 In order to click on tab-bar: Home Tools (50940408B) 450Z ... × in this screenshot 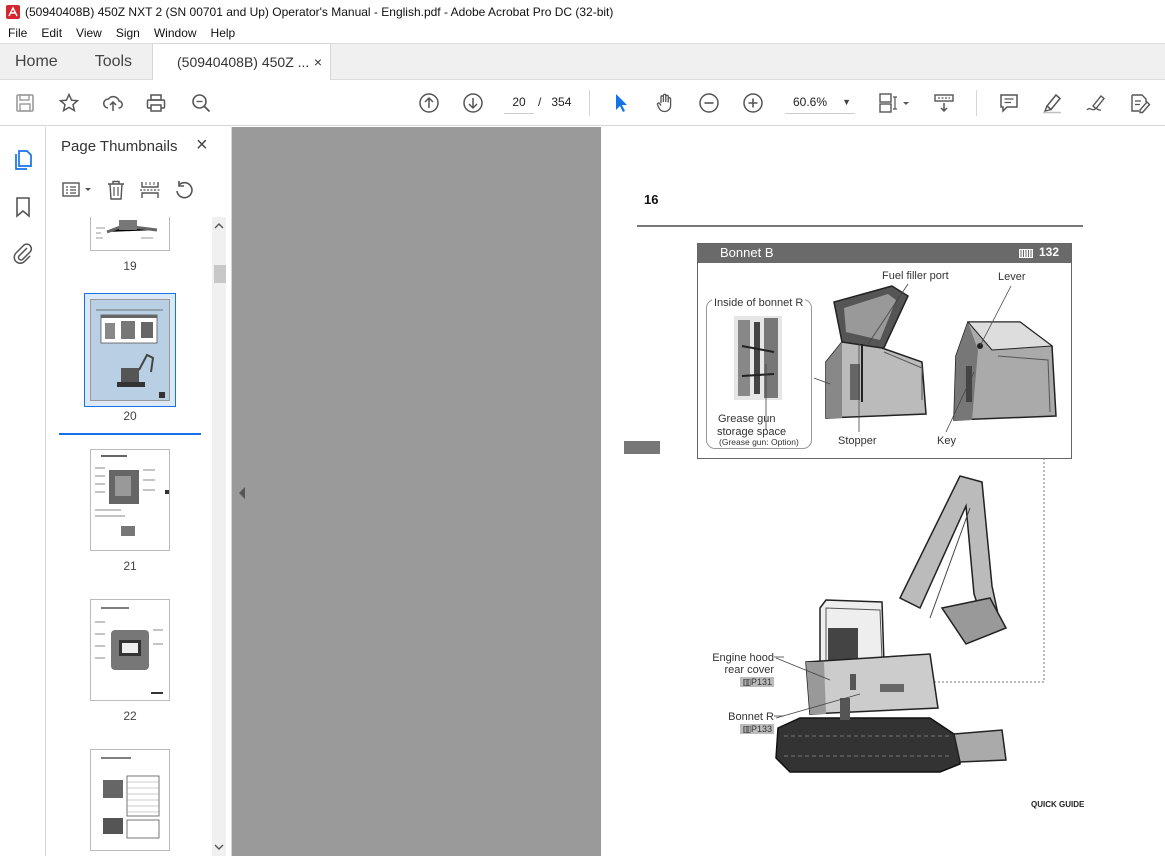, I will do `click(582, 61)`.